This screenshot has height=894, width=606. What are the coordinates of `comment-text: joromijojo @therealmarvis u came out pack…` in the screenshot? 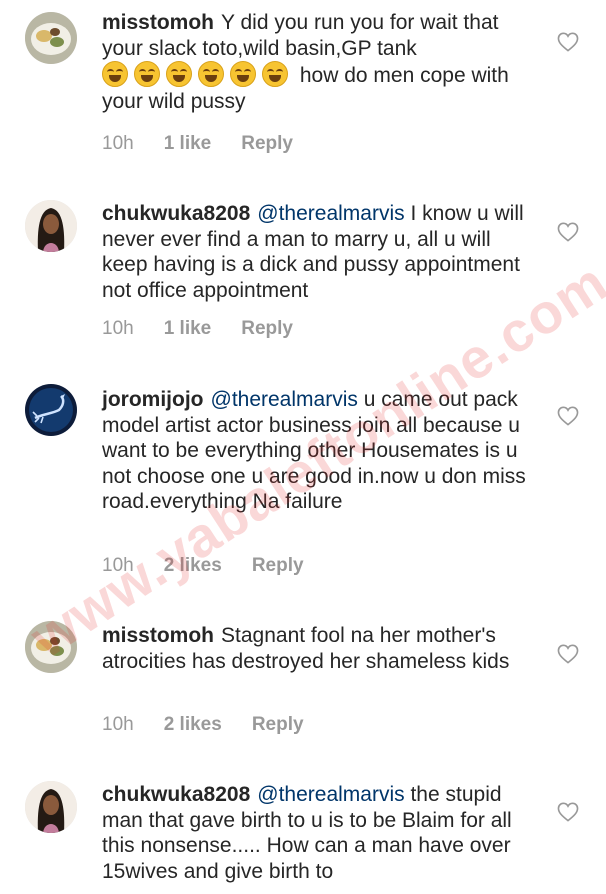 It's located at (322, 451).